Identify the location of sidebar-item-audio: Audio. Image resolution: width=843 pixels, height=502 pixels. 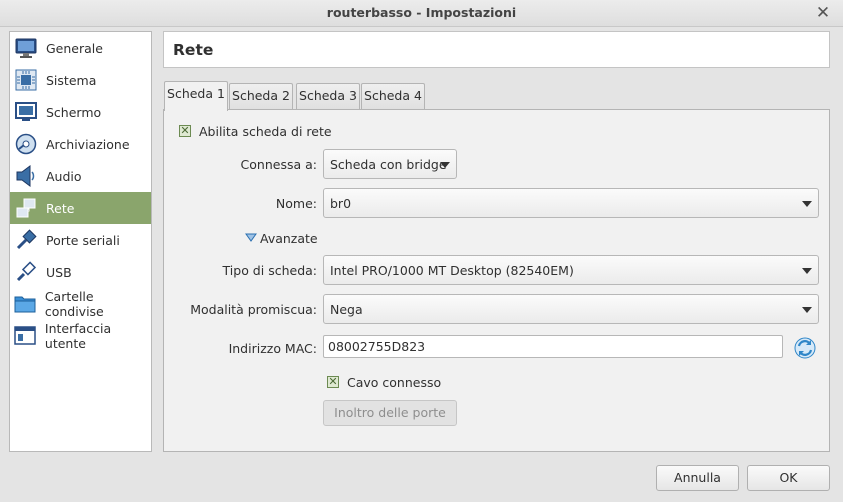
(80, 176).